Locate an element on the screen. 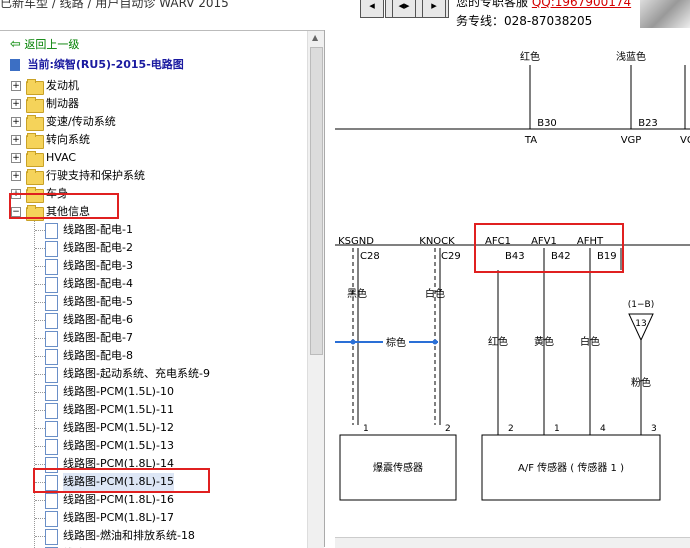 This screenshot has width=690, height=548. pin-number: 2 is located at coordinates (448, 429).